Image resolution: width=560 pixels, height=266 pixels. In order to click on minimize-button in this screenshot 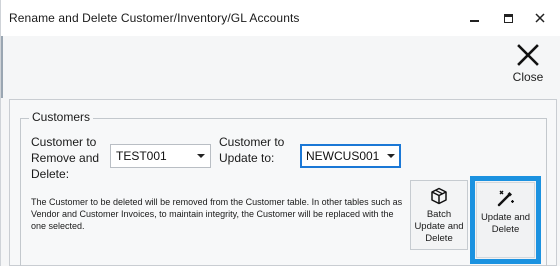, I will do `click(474, 18)`.